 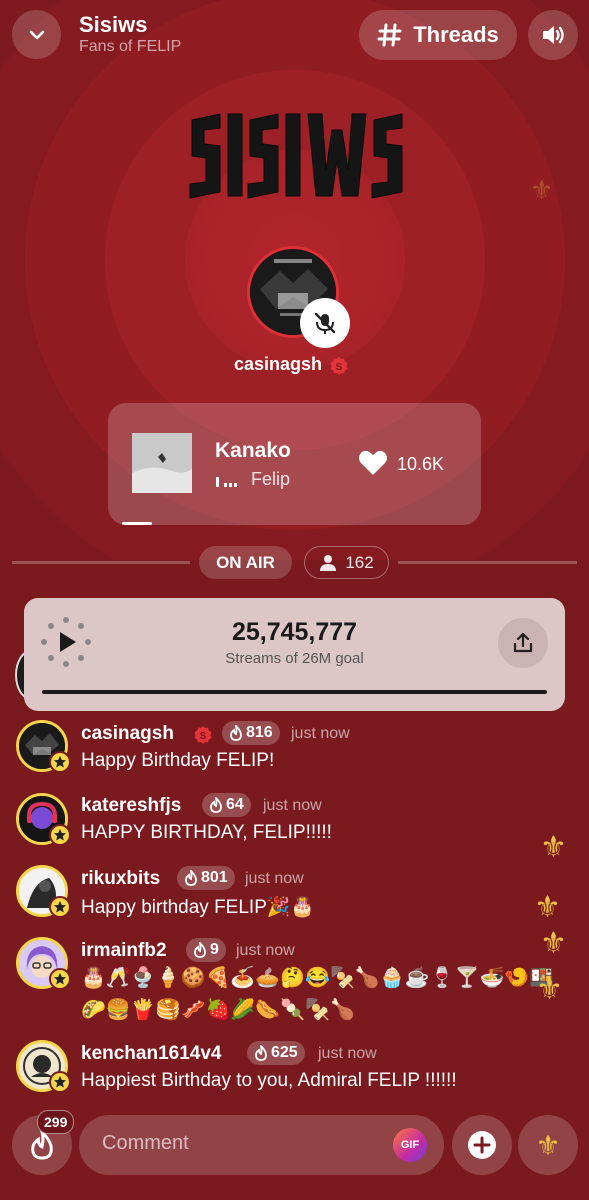 What do you see at coordinates (226, 482) in the screenshot?
I see `playing-equalizer-icon` at bounding box center [226, 482].